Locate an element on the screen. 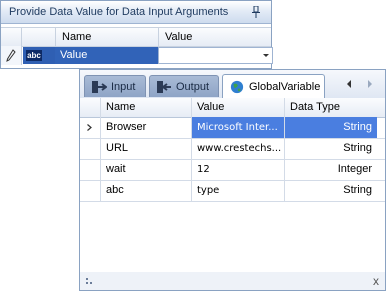 Image resolution: width=390 pixels, height=295 pixels. table-row: wait 12 Integer is located at coordinates (232, 170).